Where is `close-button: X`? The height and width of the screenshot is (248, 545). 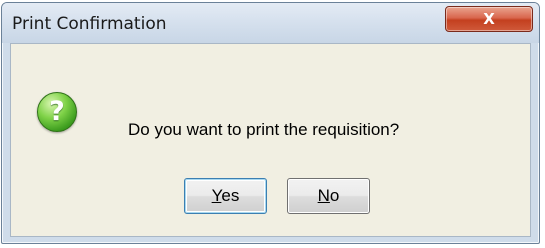
close-button: X is located at coordinates (489, 19).